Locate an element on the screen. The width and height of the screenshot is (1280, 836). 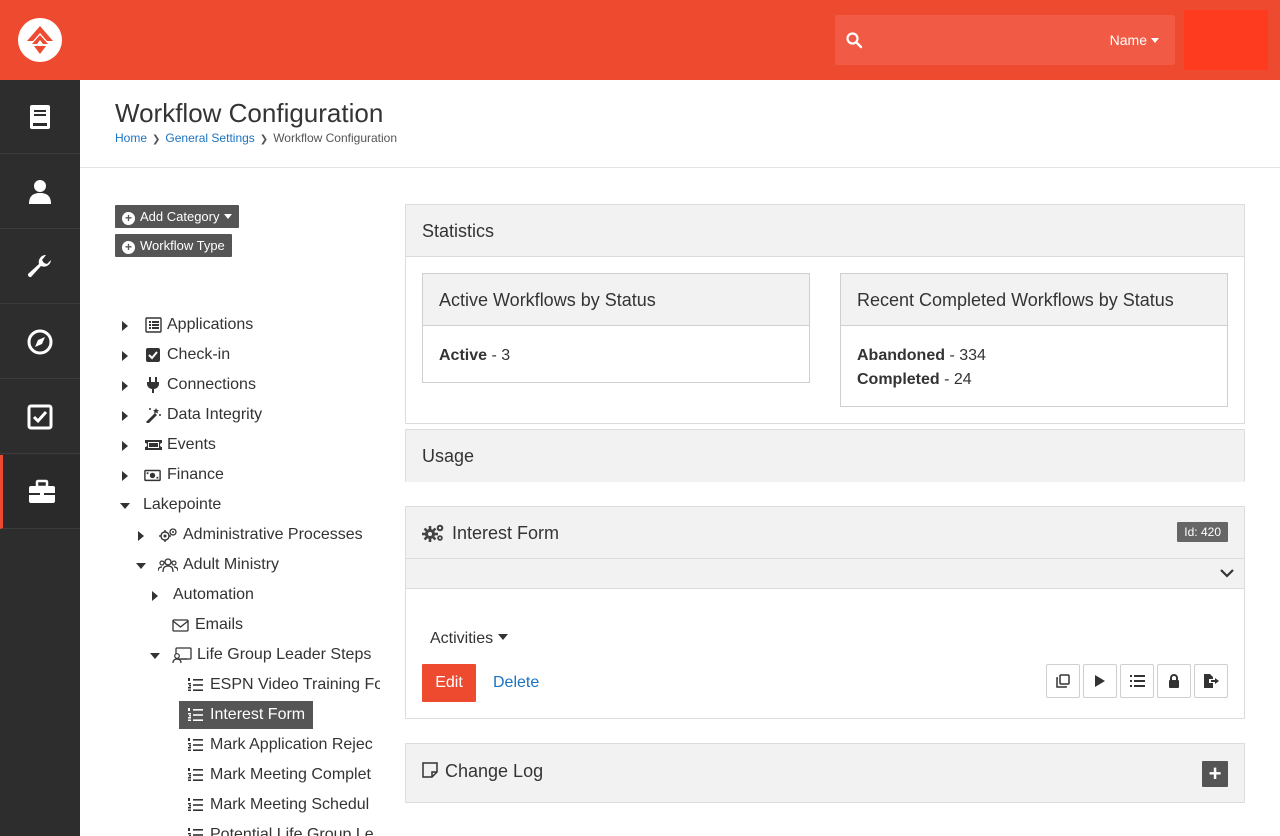
copy-button is located at coordinates (1063, 681).